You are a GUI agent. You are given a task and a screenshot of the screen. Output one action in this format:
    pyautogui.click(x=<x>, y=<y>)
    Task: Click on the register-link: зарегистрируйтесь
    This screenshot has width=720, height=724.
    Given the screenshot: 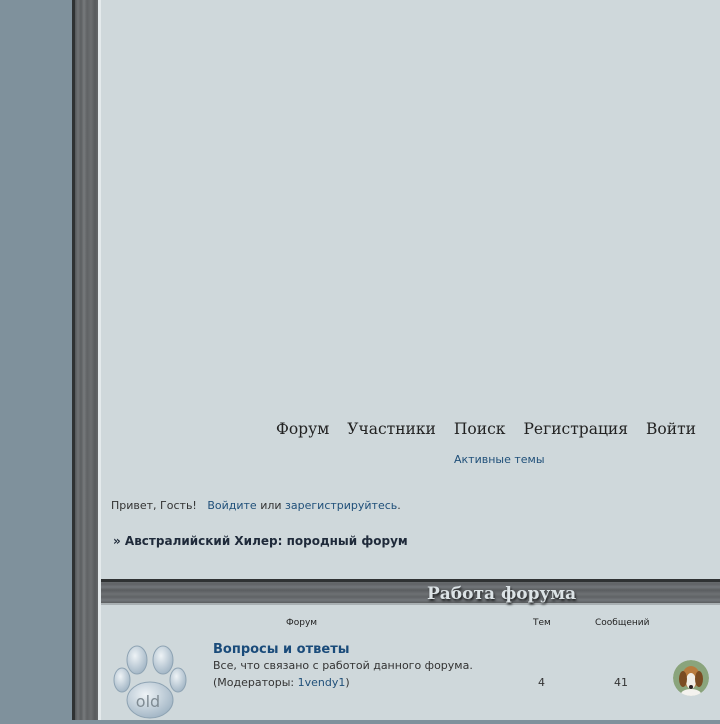 What is the action you would take?
    pyautogui.click(x=341, y=505)
    